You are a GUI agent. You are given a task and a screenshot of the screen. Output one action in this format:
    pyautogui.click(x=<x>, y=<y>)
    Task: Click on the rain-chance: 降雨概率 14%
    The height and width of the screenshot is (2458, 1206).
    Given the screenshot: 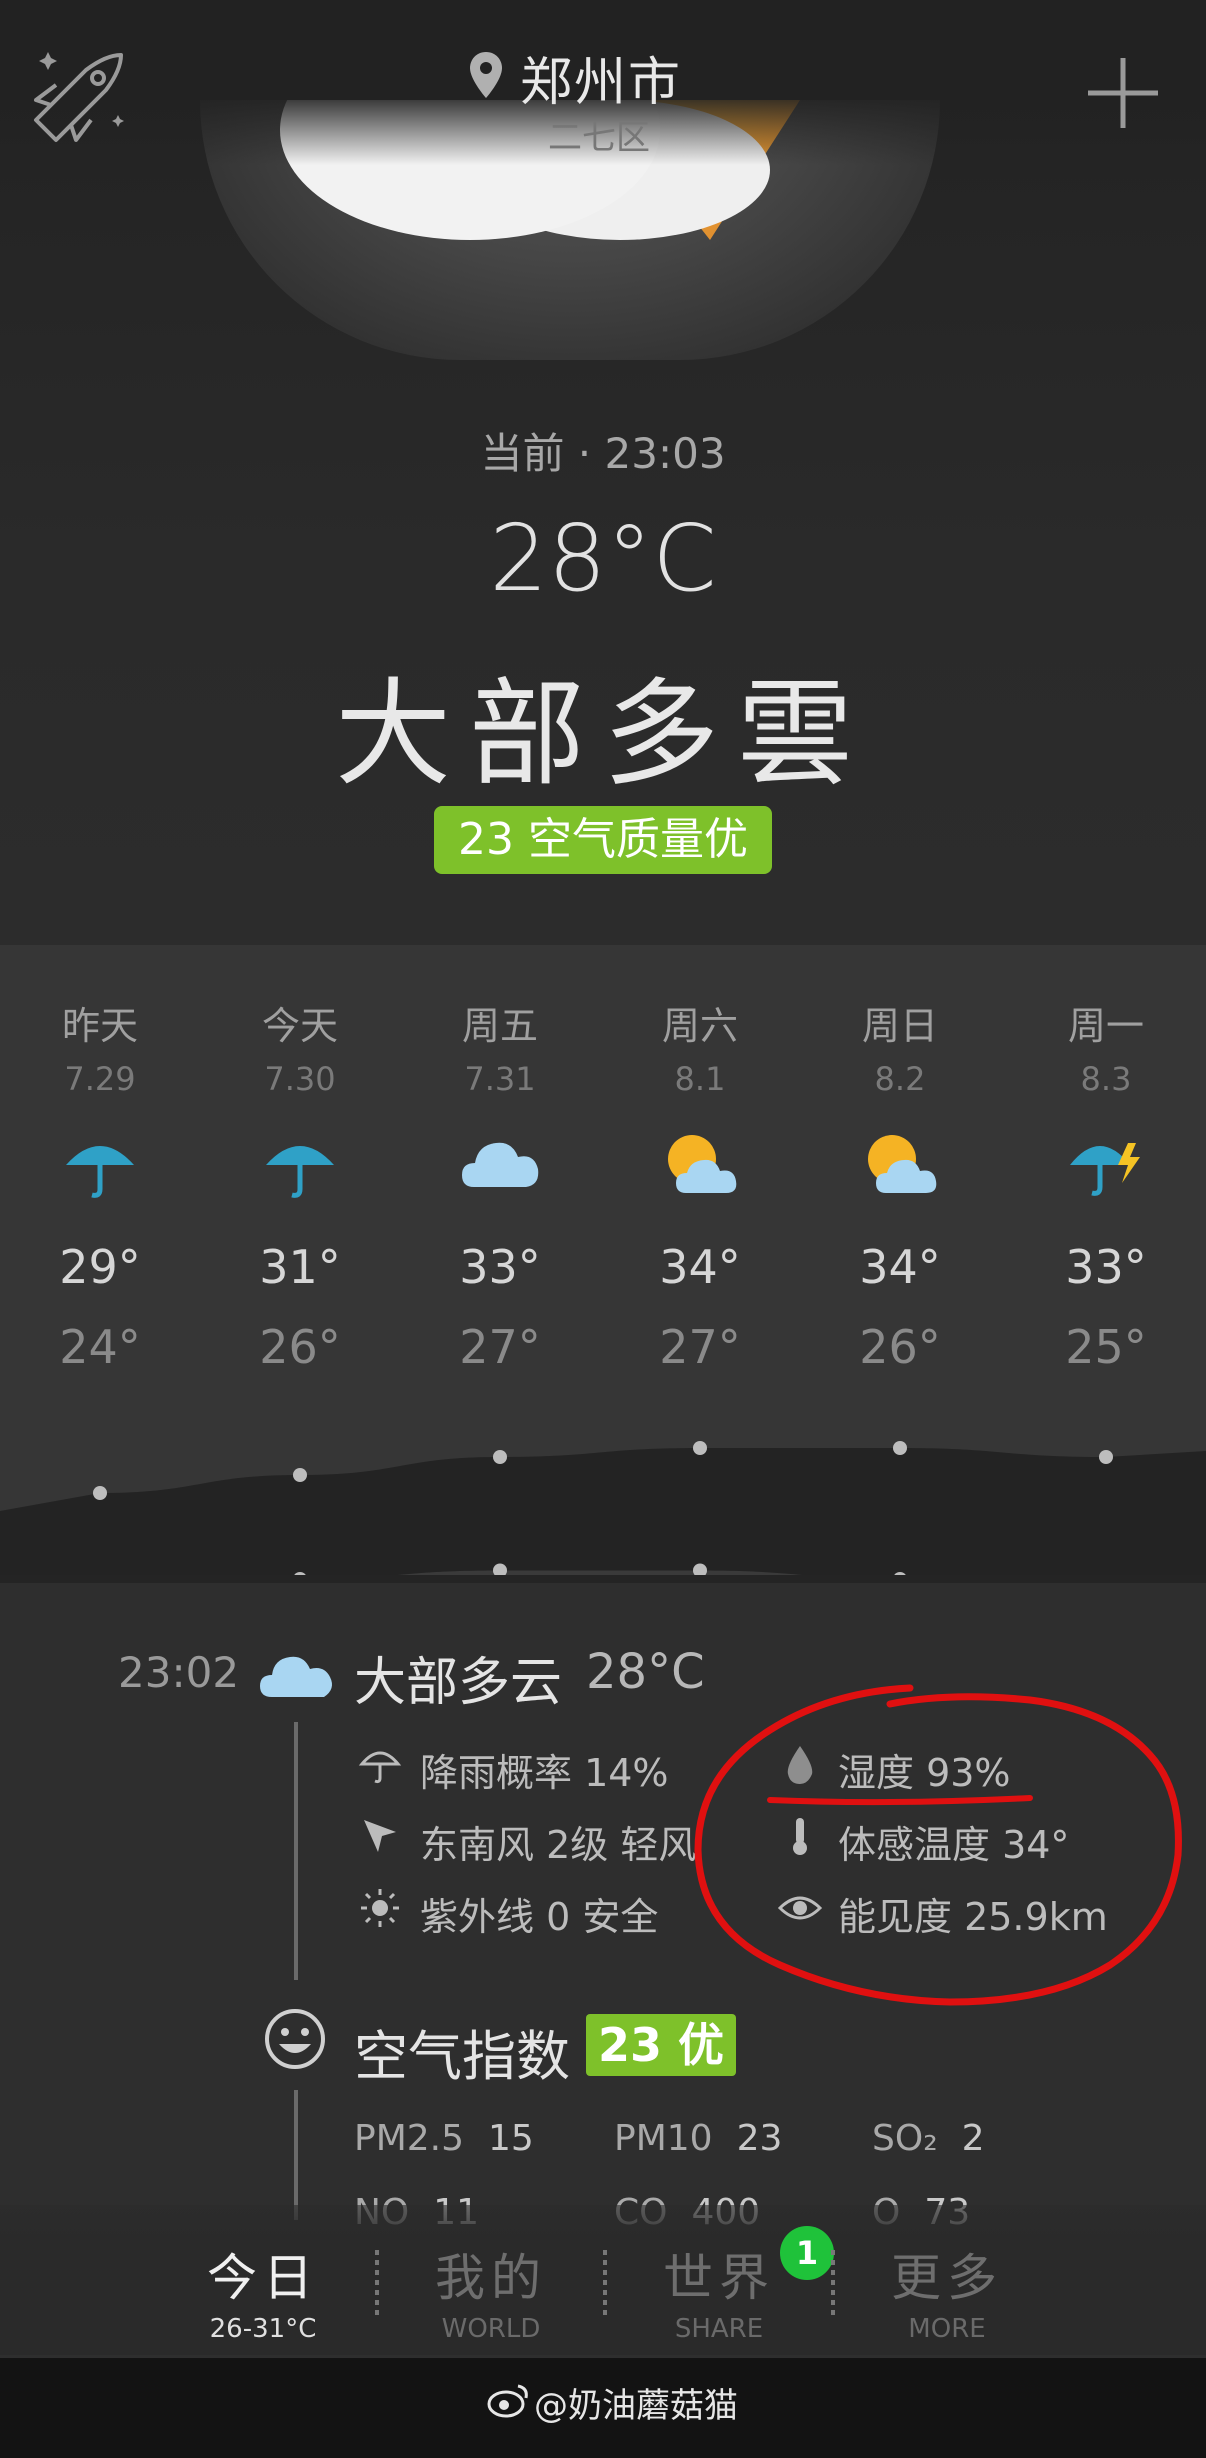 What is the action you would take?
    pyautogui.click(x=544, y=1773)
    